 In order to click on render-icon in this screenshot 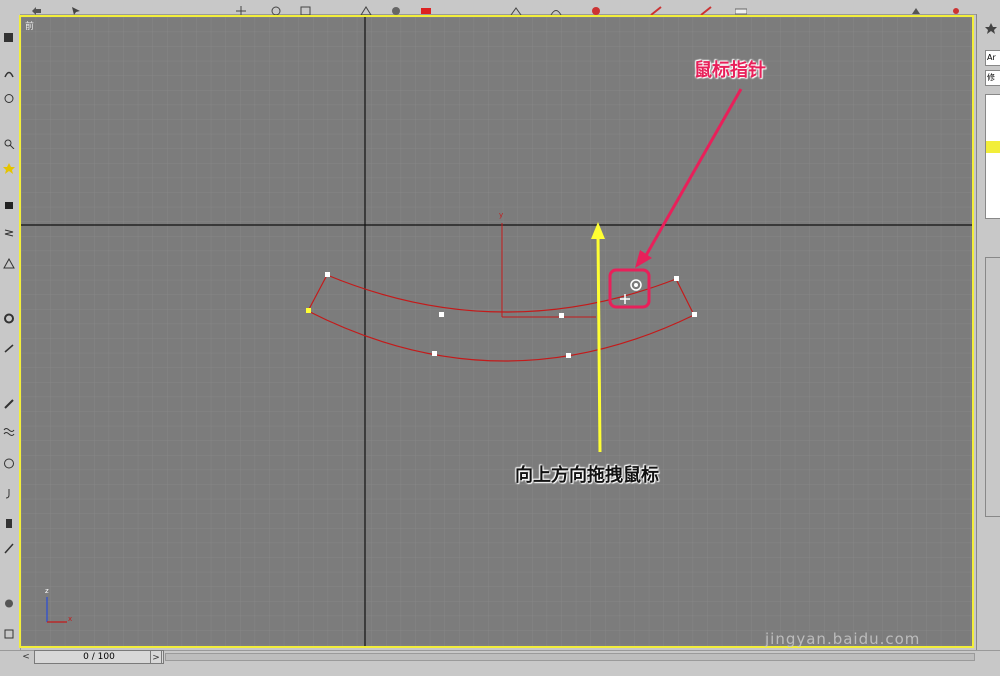, I will do `click(656, 8)`.